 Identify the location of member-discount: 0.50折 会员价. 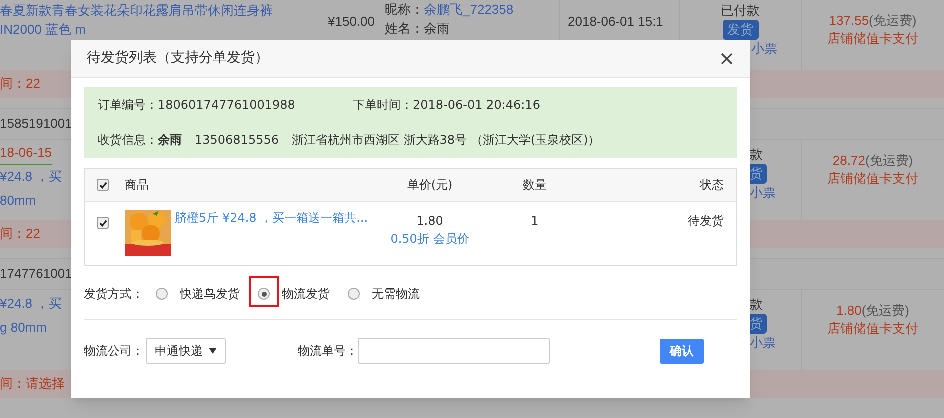
(430, 239).